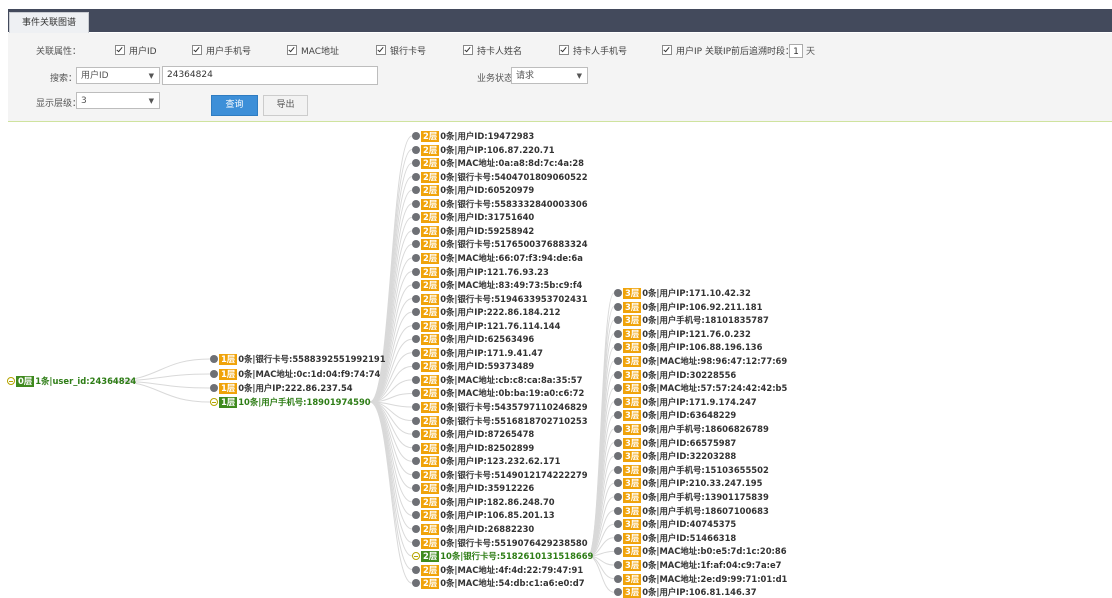  What do you see at coordinates (497, 570) in the screenshot?
I see `level2-node: 2层 0条|MAC地址:4f:4d:22:79:47:91` at bounding box center [497, 570].